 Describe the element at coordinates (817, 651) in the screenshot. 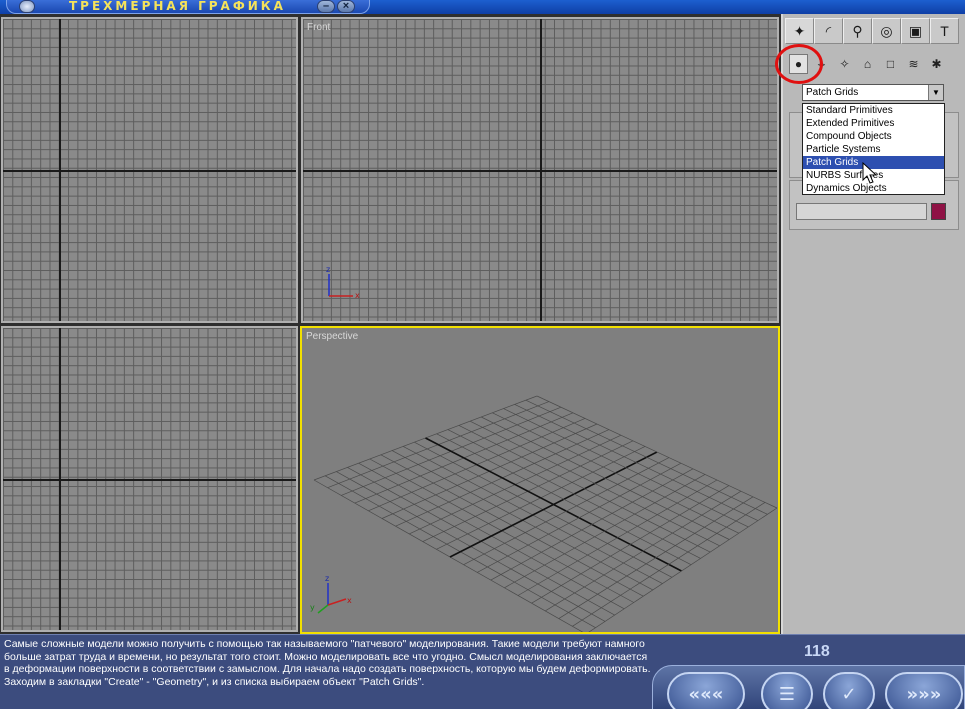

I see `page-number: 118` at that location.